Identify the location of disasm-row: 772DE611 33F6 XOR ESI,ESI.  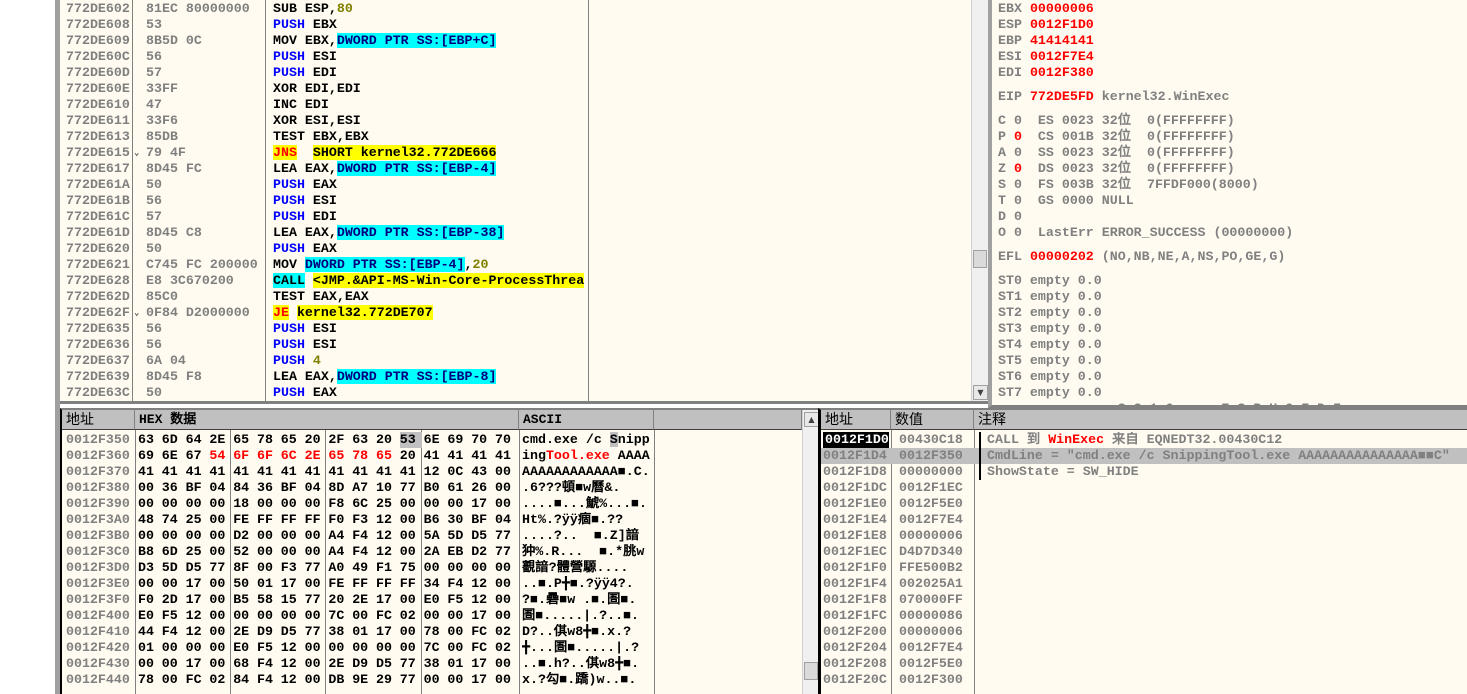
(515, 121).